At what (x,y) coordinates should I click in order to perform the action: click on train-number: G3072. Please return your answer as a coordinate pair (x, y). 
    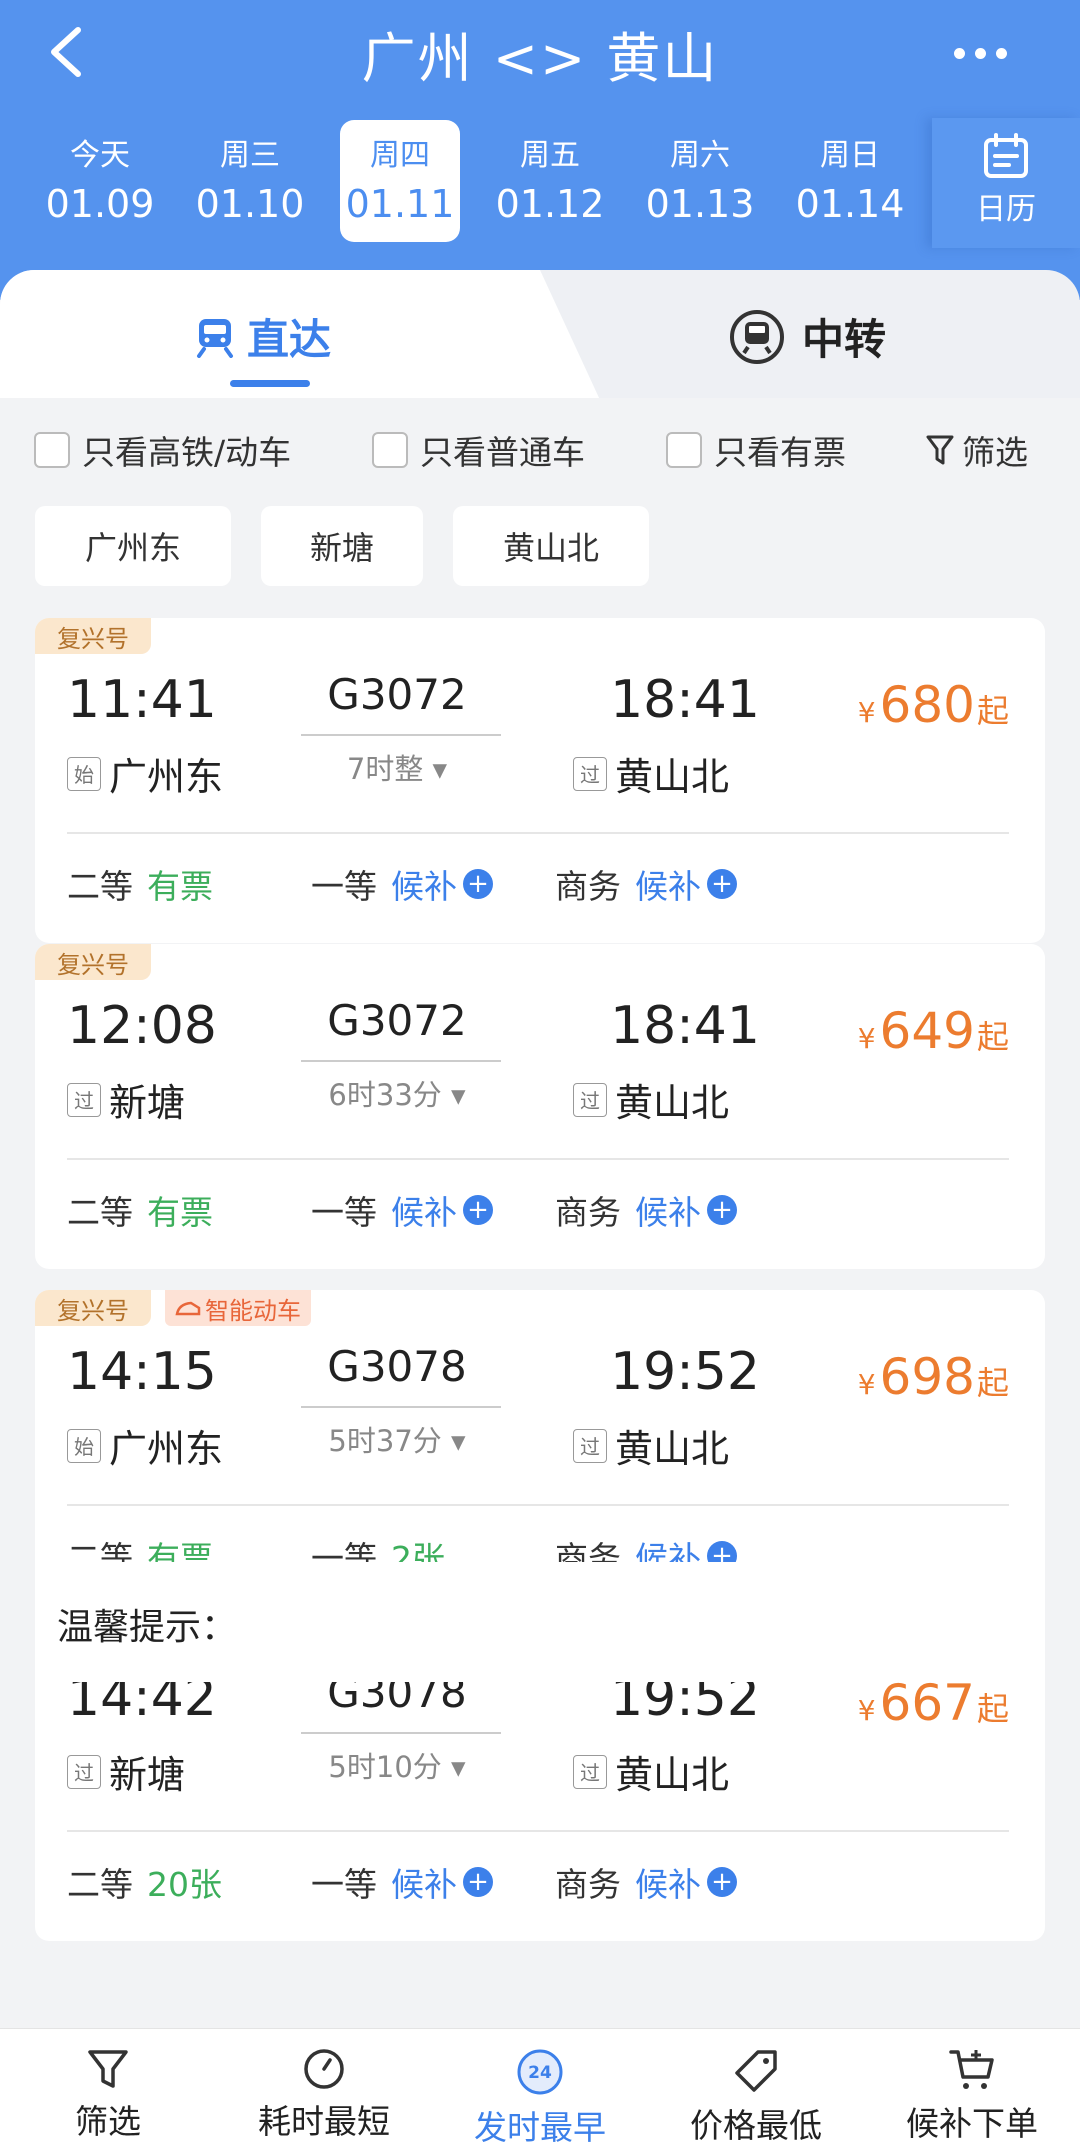
    Looking at the image, I should click on (397, 694).